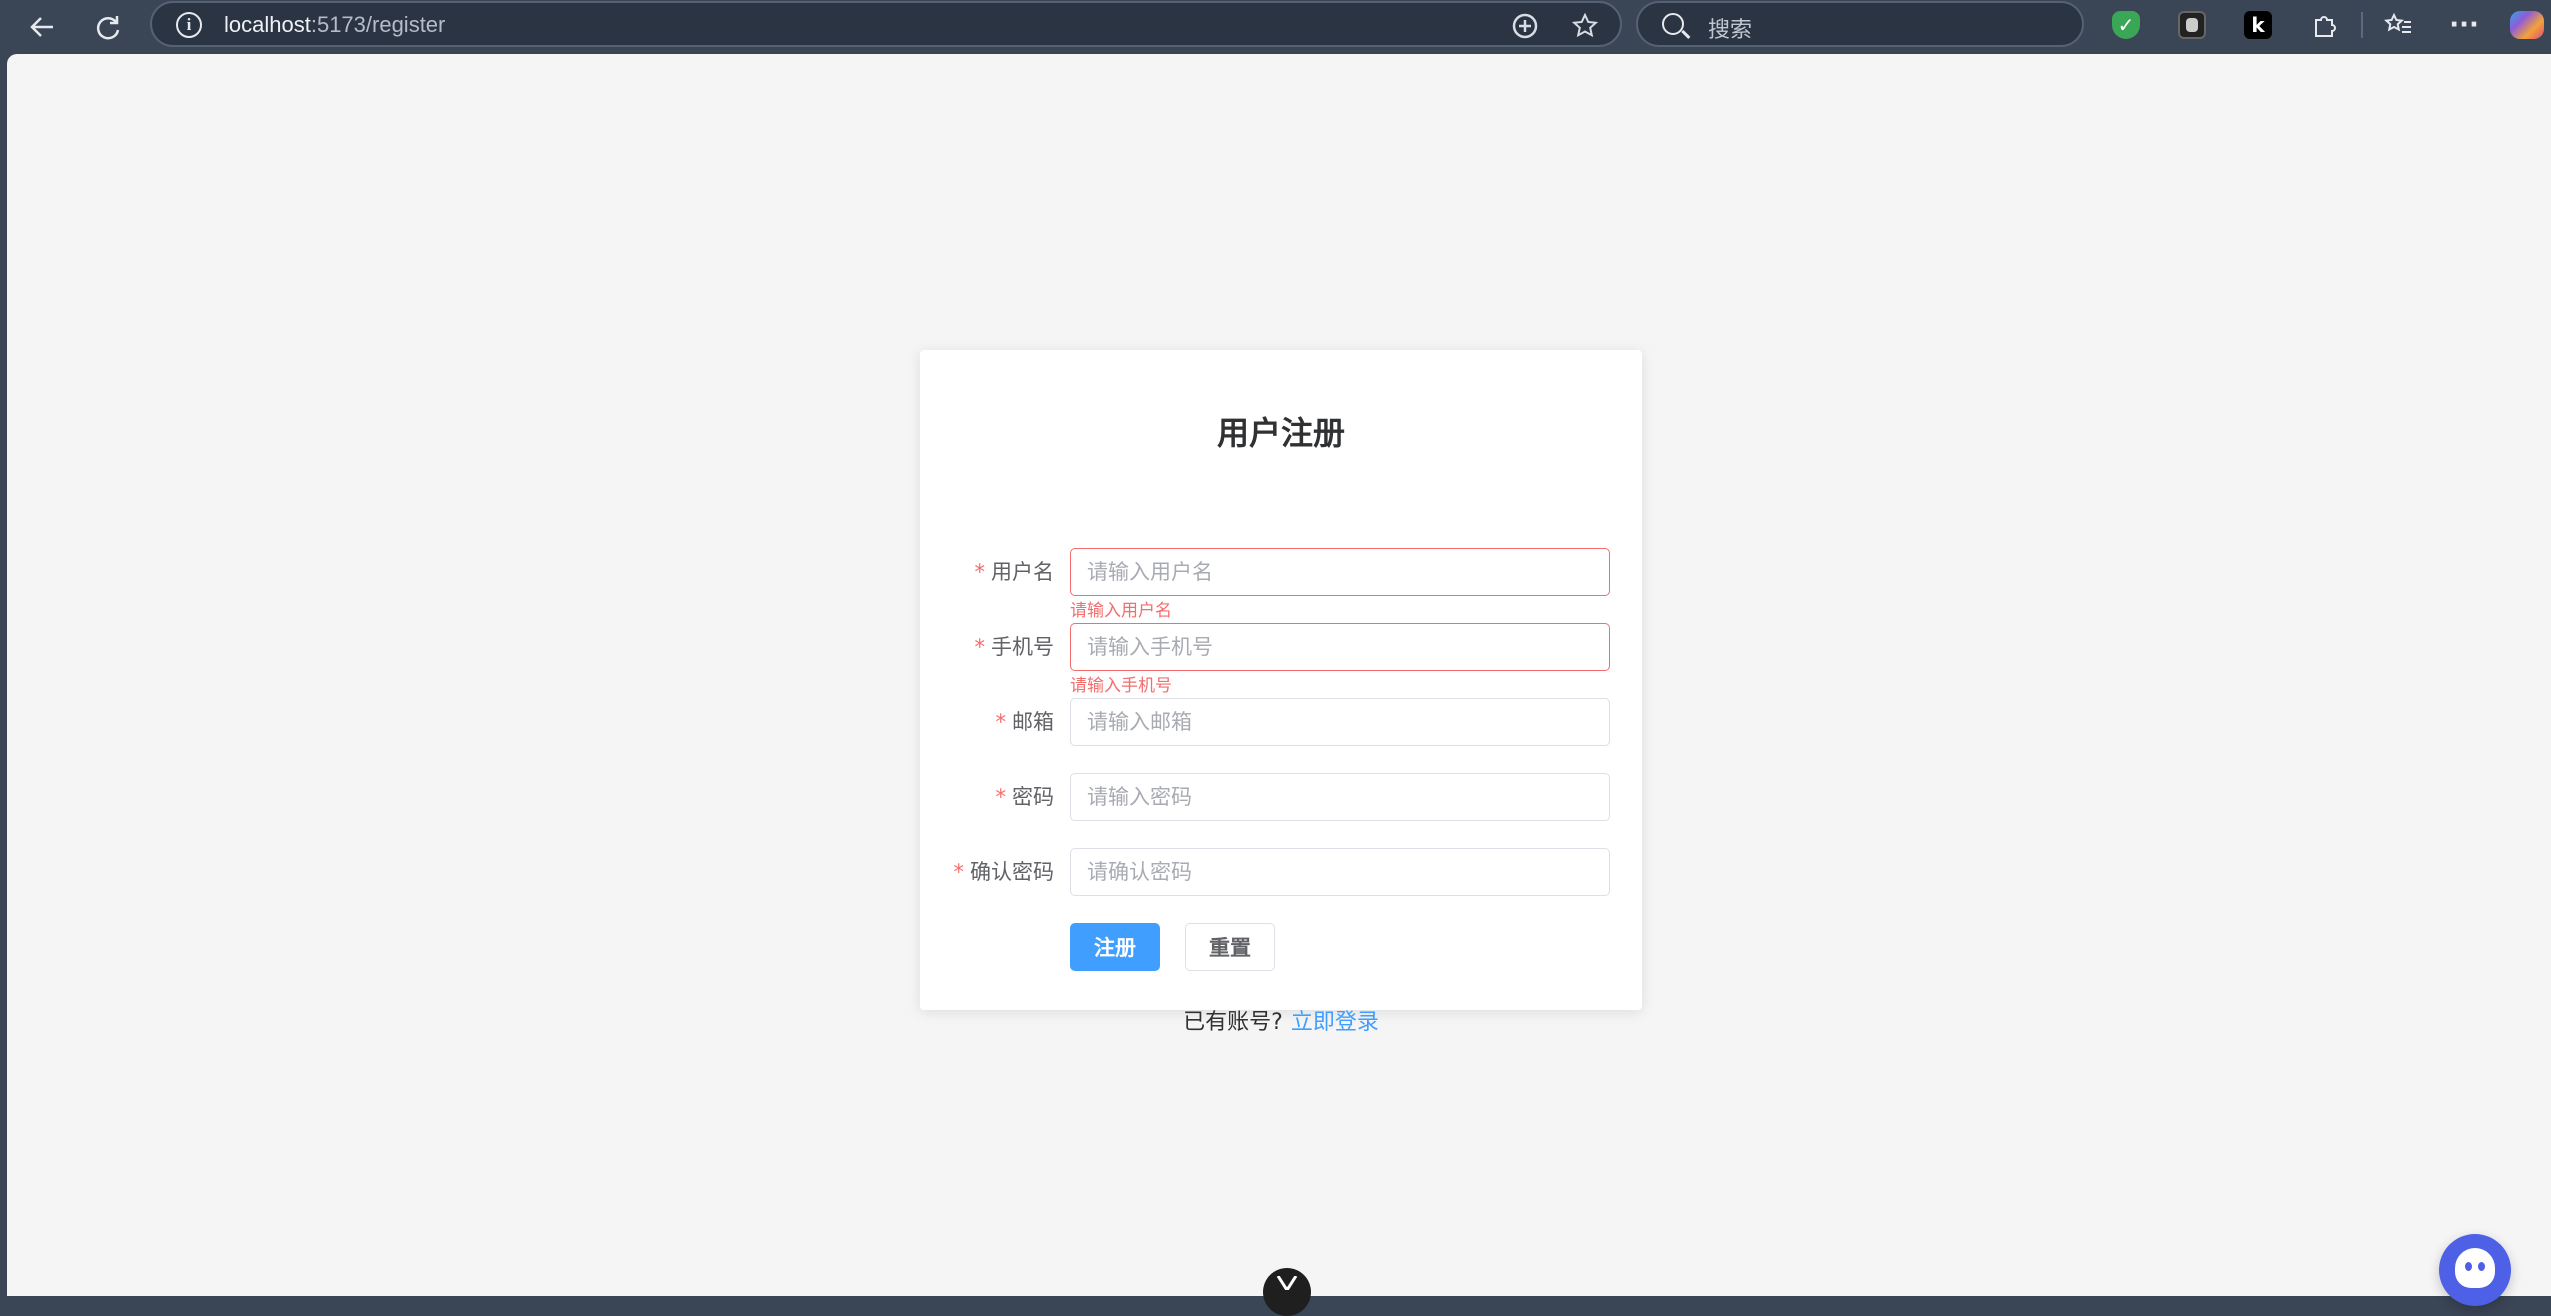 The width and height of the screenshot is (2551, 1316). I want to click on search-icon, so click(1673, 24).